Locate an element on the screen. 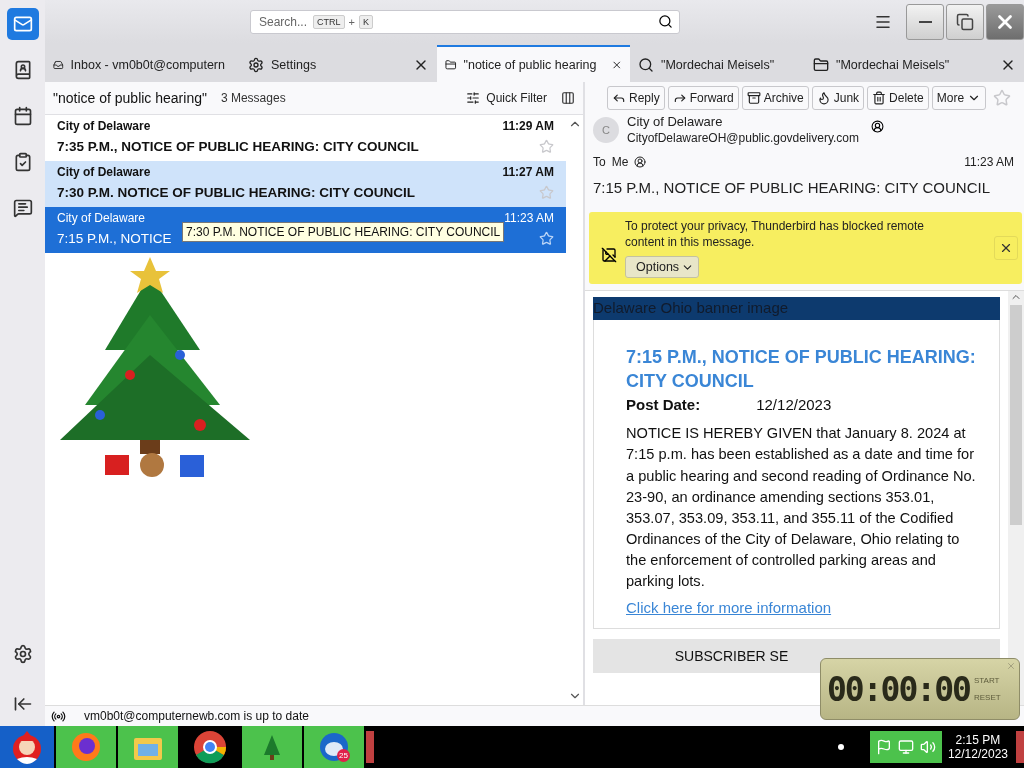 This screenshot has height=768, width=1024. stopwatch-button: RESET is located at coordinates (987, 697).